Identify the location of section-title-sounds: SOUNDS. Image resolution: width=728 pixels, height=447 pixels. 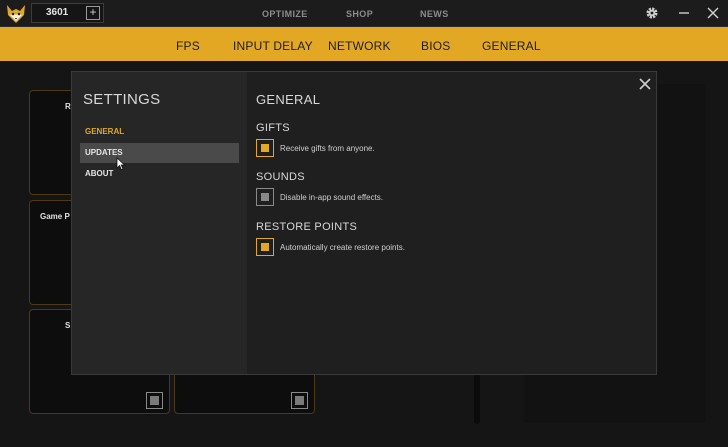
(280, 177).